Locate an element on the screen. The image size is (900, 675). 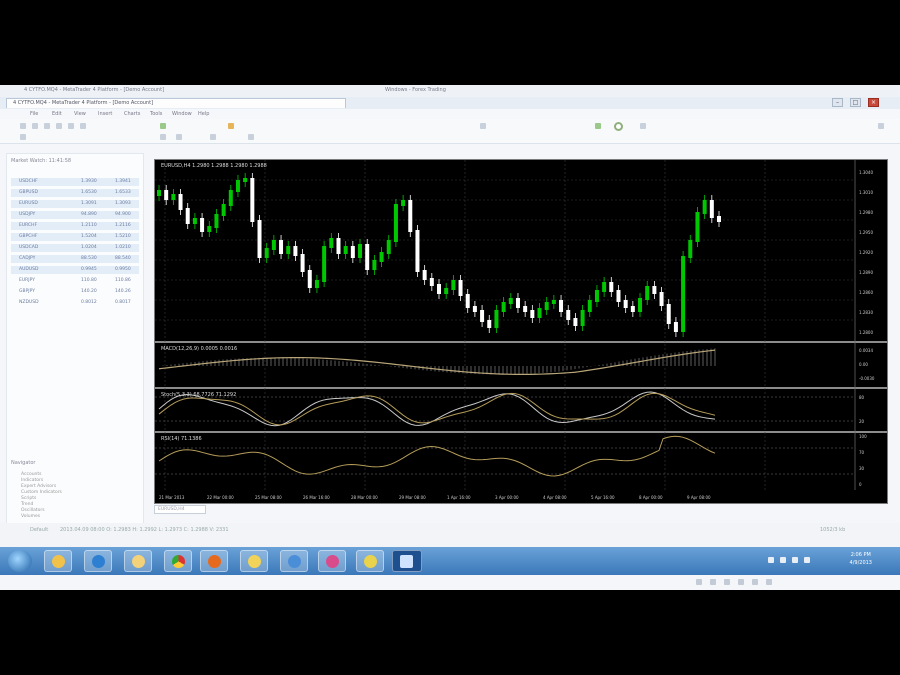
navigator-item: Custom Indicators is located at coordinates (41, 492).